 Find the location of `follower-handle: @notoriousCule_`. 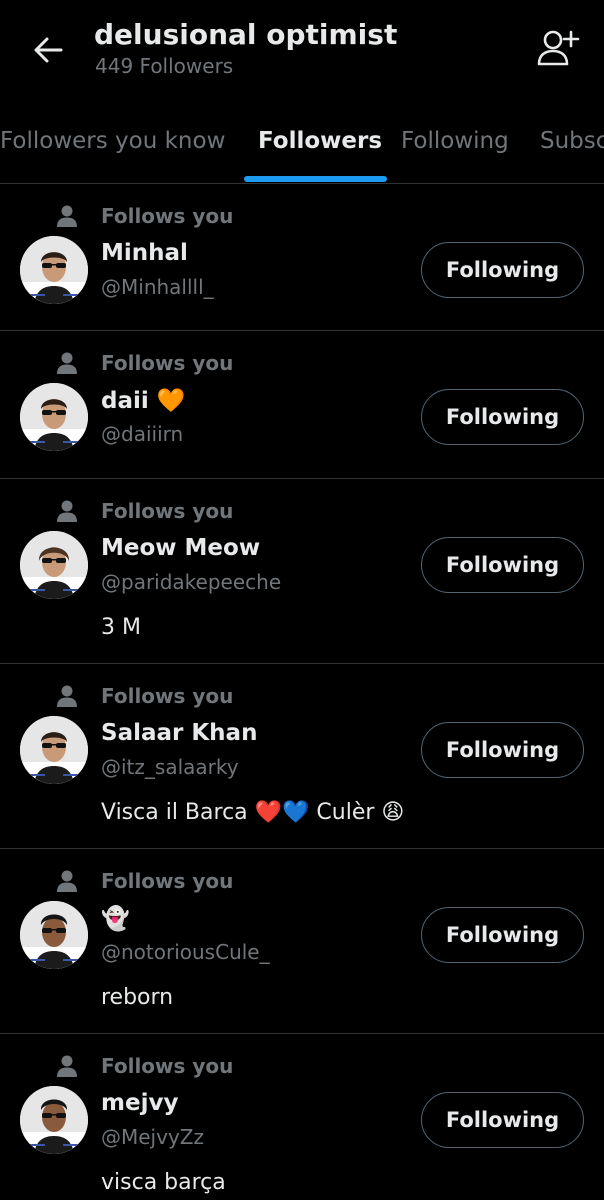

follower-handle: @notoriousCule_ is located at coordinates (185, 952).